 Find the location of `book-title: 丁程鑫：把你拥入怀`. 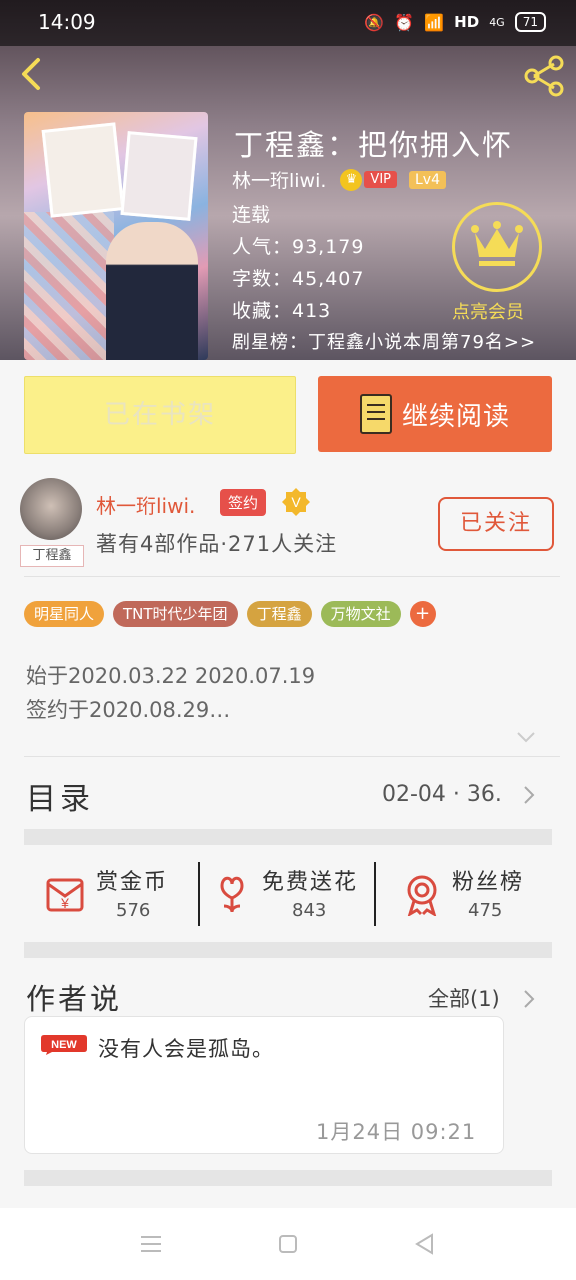

book-title: 丁程鑫：把你拥入怀 is located at coordinates (374, 145).